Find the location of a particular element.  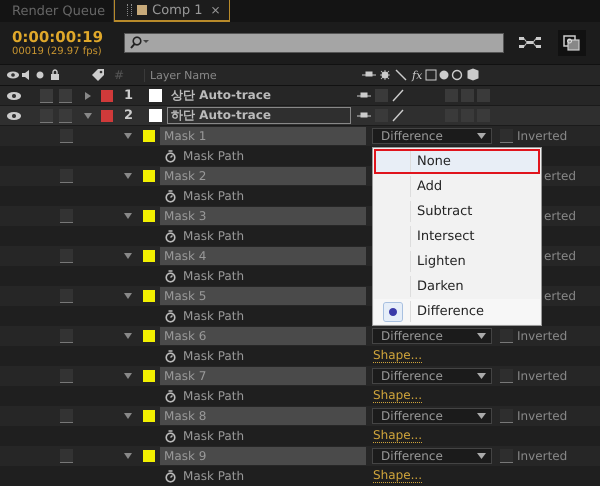

column-header: Layer Name is located at coordinates (252, 75).